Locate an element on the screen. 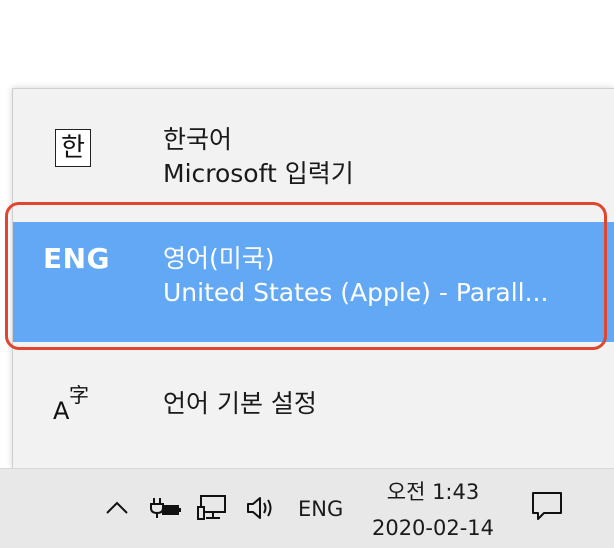  language-item-korean-text: 한국어 Microsoft 입력기 is located at coordinates (258, 157).